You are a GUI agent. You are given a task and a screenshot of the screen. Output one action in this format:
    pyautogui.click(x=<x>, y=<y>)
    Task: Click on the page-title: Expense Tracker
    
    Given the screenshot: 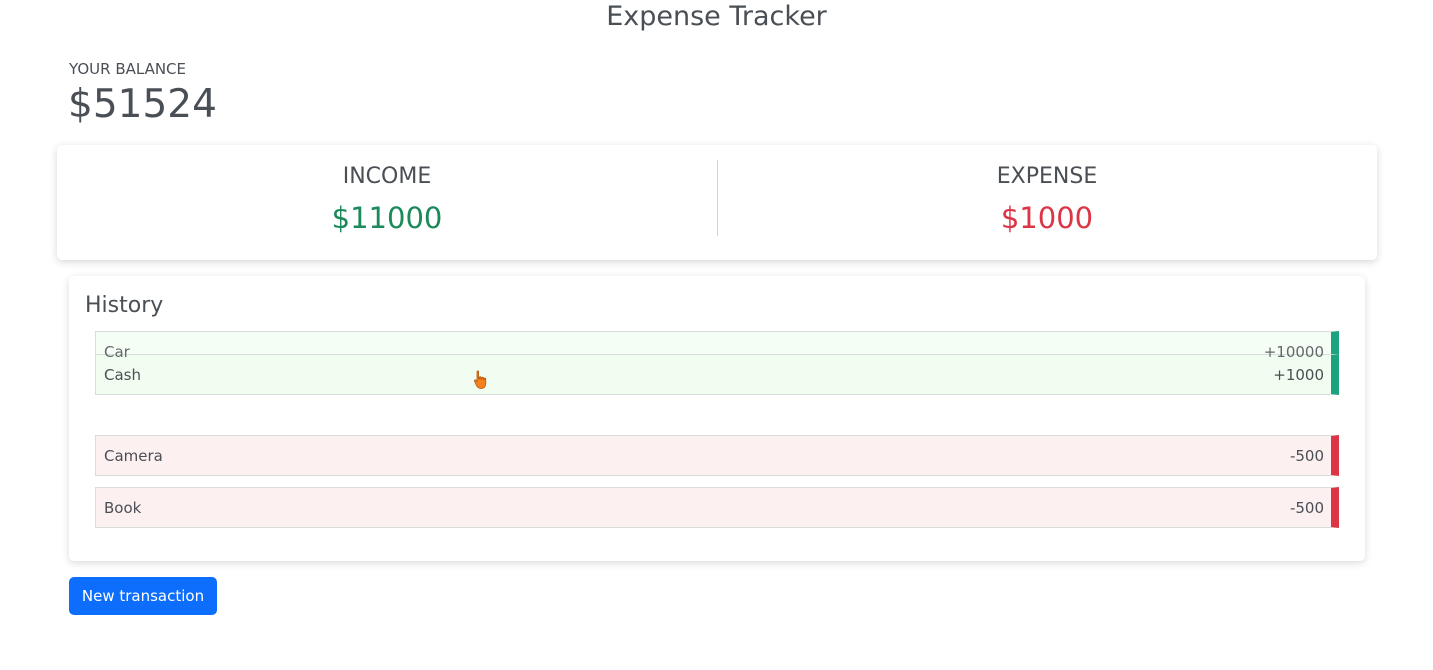 What is the action you would take?
    pyautogui.click(x=716, y=16)
    